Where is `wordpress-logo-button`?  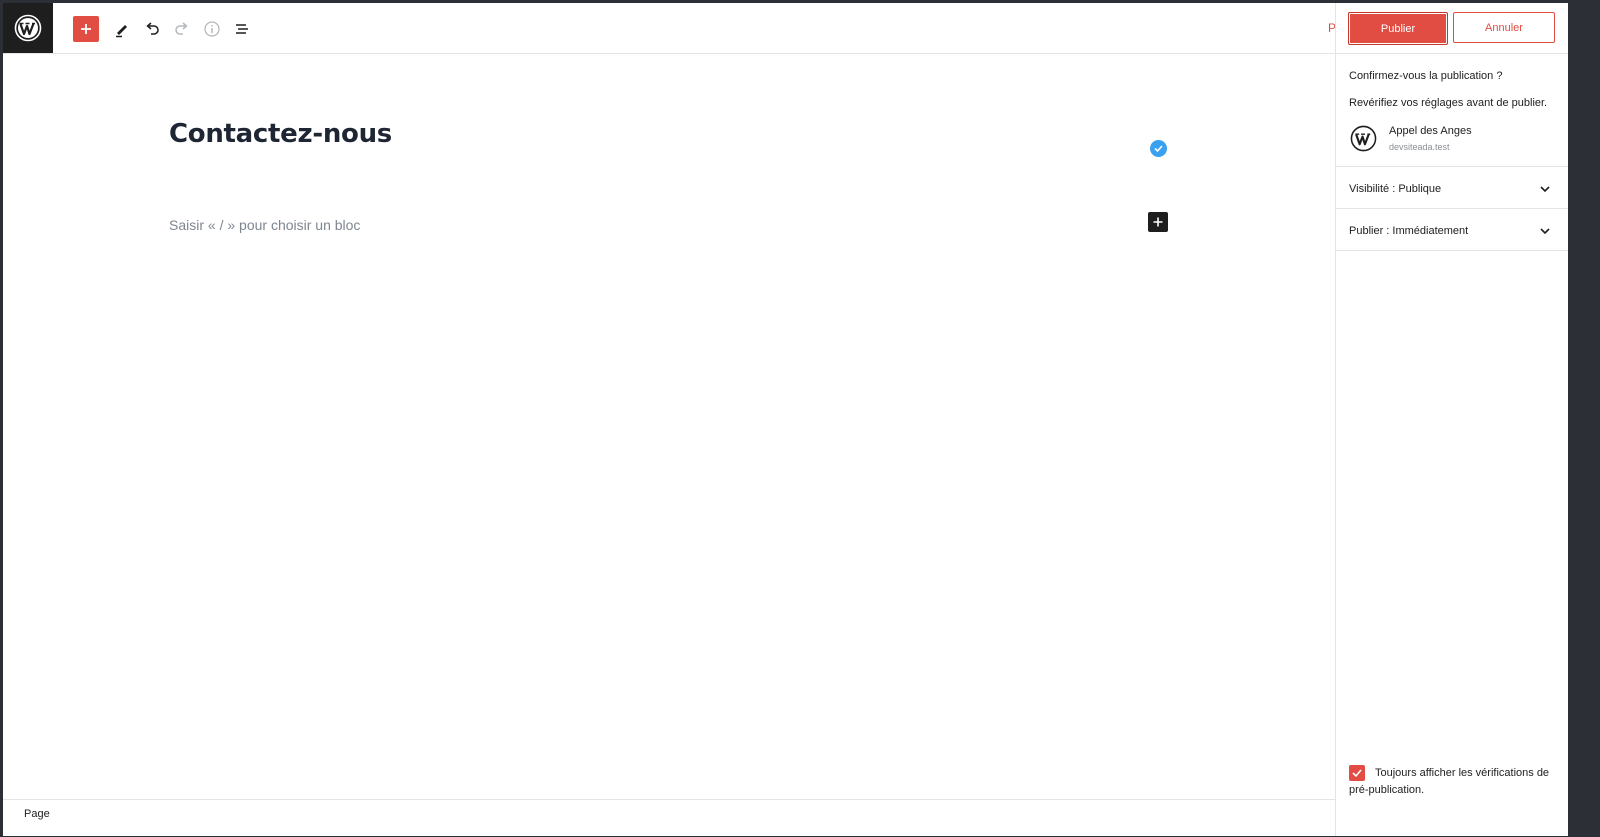 wordpress-logo-button is located at coordinates (28, 28).